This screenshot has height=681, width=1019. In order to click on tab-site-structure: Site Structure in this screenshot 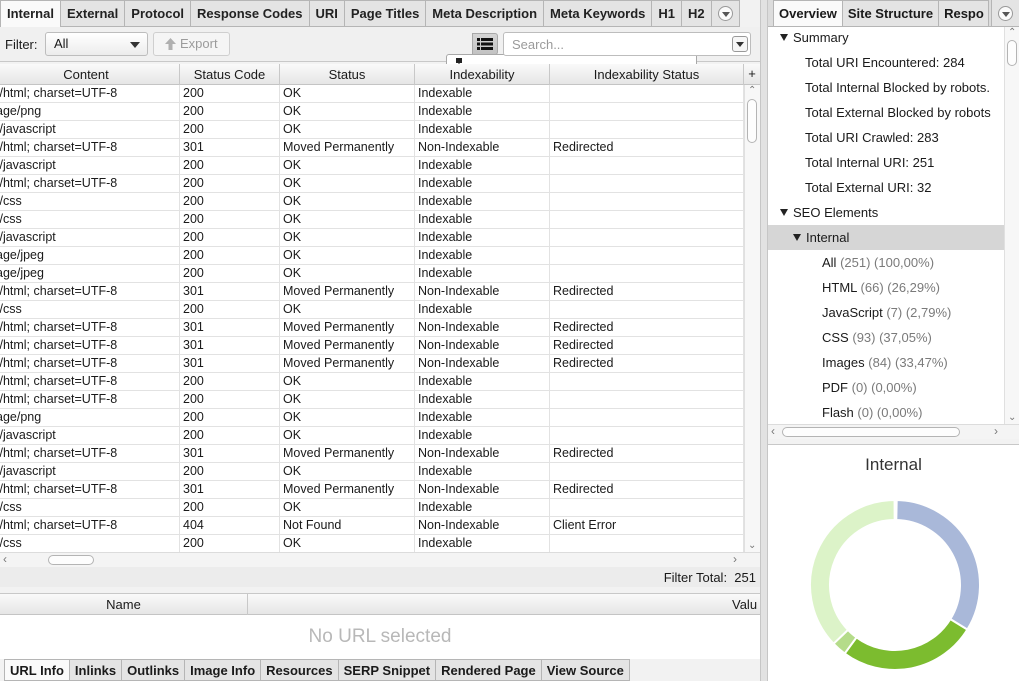, I will do `click(891, 13)`.